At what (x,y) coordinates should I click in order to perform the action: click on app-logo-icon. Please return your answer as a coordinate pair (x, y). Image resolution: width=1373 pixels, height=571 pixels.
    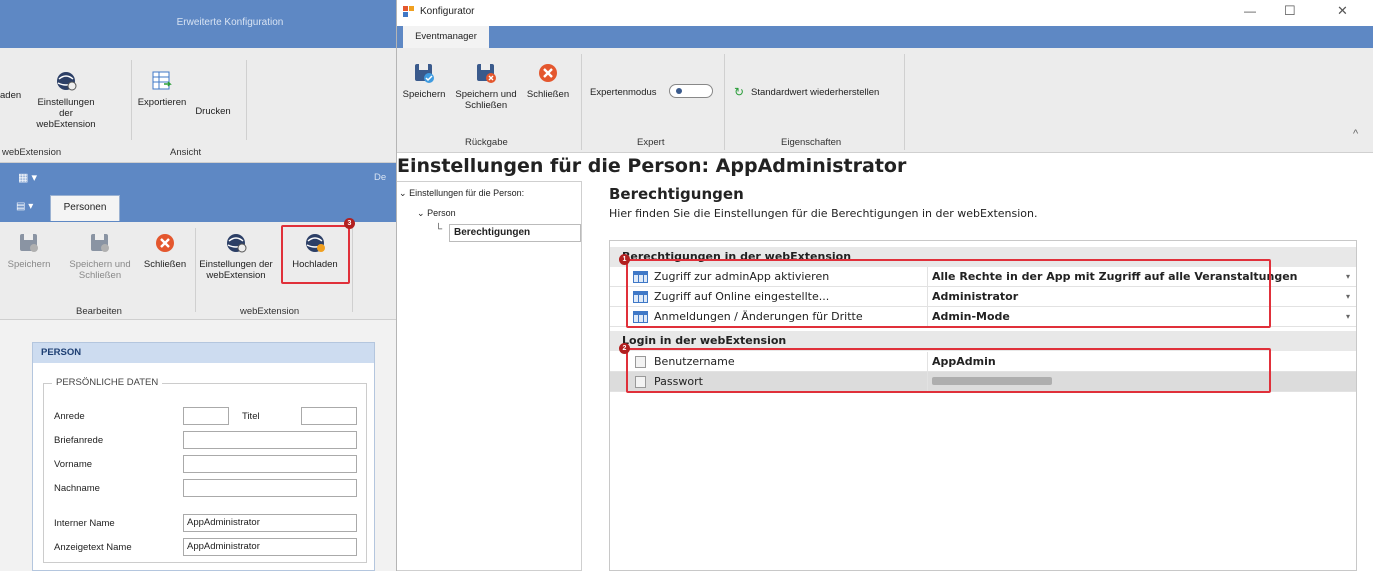
    Looking at the image, I should click on (409, 11).